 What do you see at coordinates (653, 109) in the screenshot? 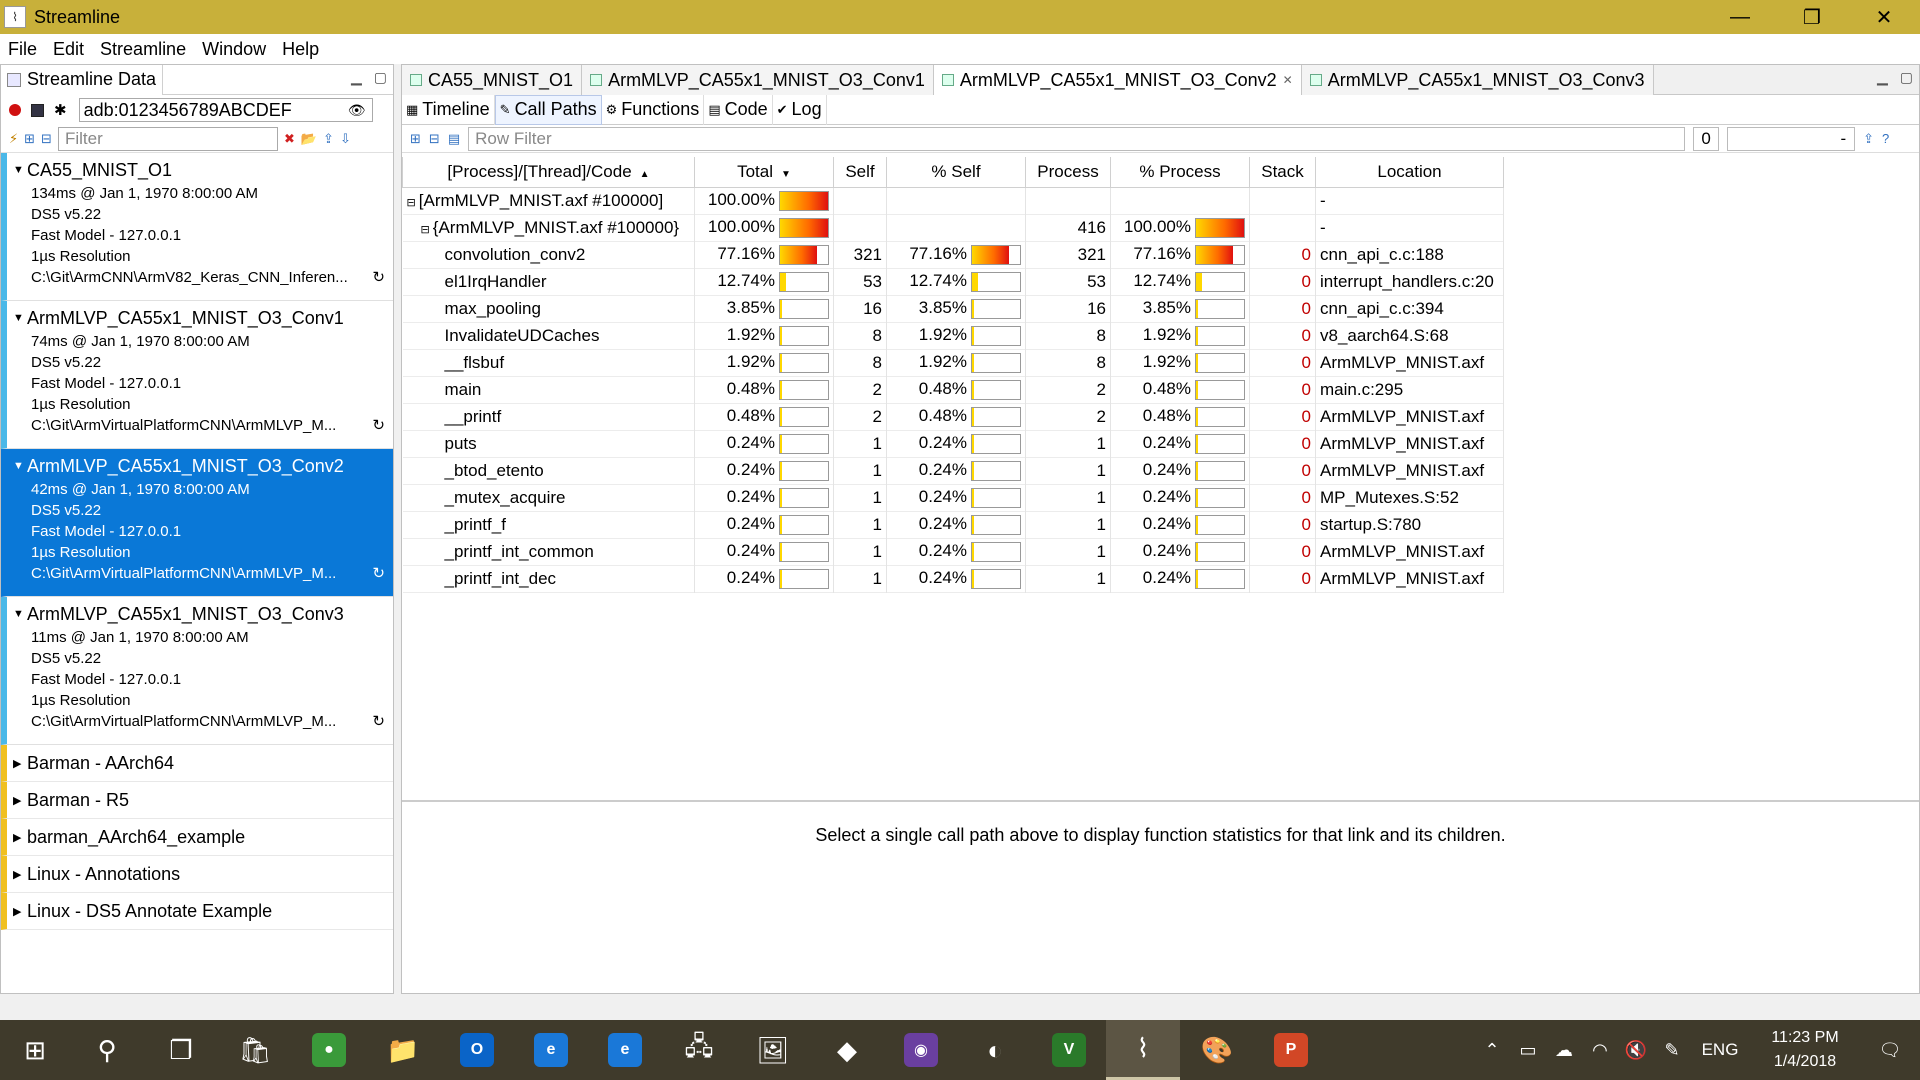
I see `view-tab-functions: ⚙ Functions` at bounding box center [653, 109].